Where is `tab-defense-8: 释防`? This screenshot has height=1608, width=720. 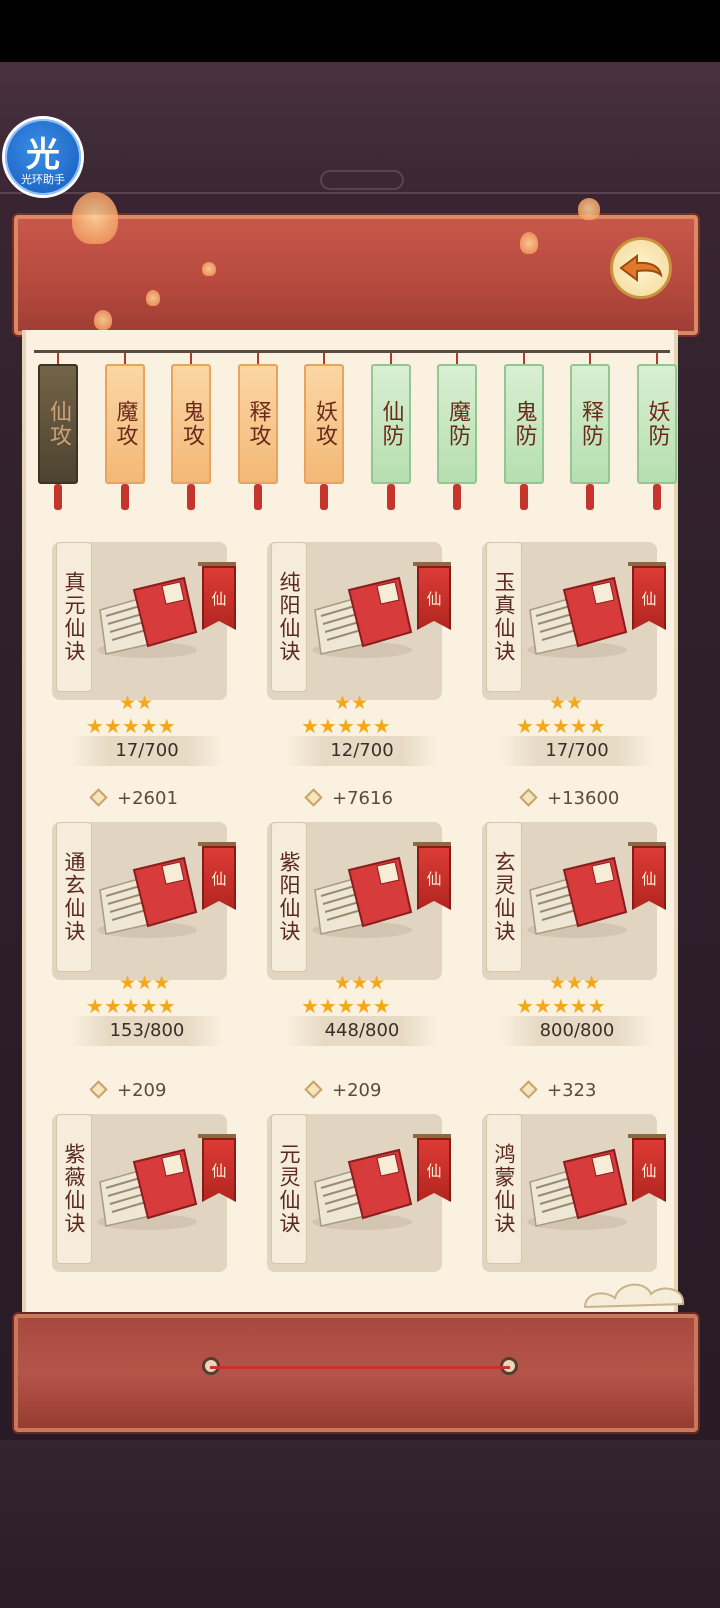 tab-defense-8: 释防 is located at coordinates (590, 424).